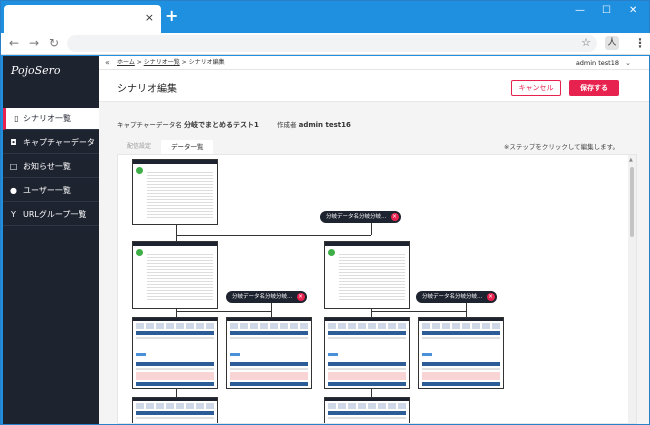 This screenshot has height=425, width=650. What do you see at coordinates (632, 289) in the screenshot?
I see `canvas-scrollbar: ▲` at bounding box center [632, 289].